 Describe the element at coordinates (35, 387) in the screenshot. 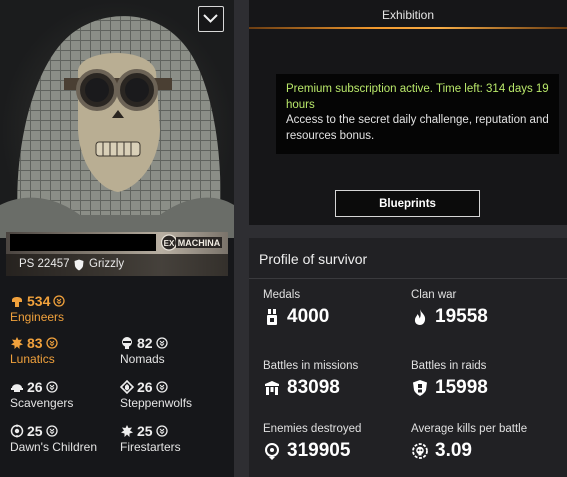

I see `faction-scavengers-value: 26` at that location.